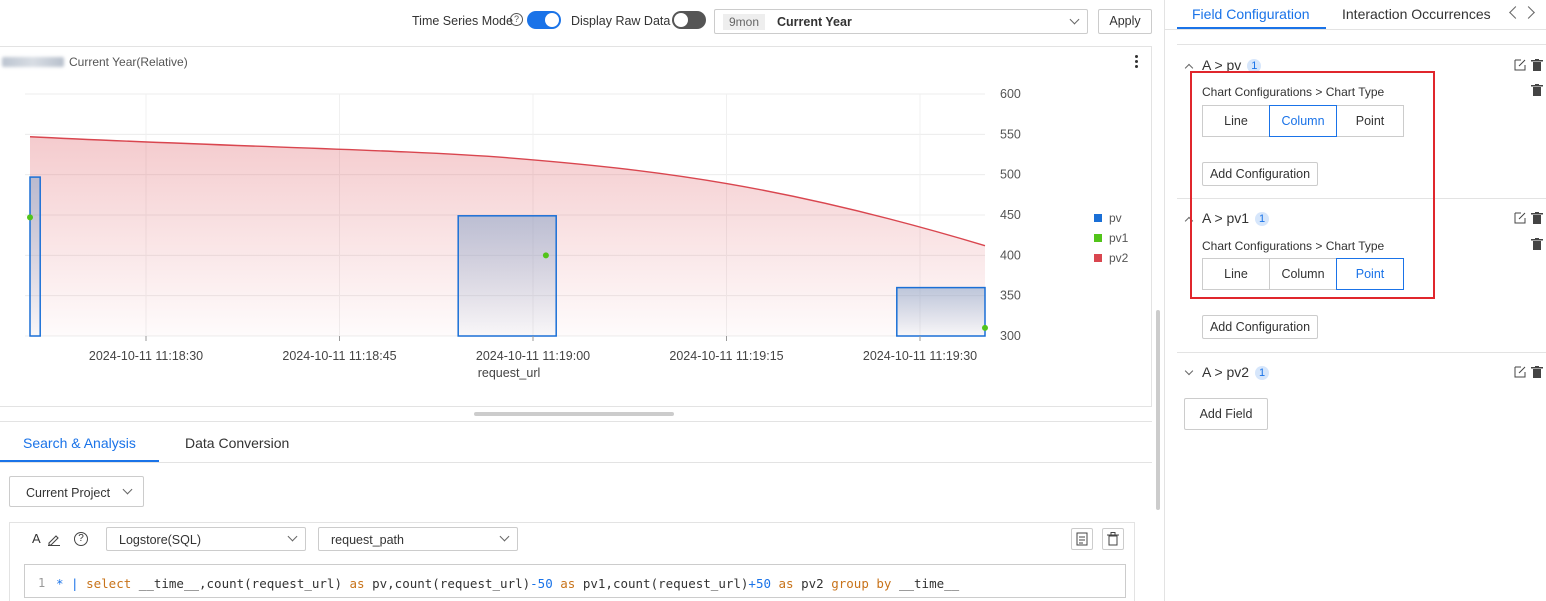 The width and height of the screenshot is (1546, 601). What do you see at coordinates (1125, 21) in the screenshot?
I see `apply-button: Apply` at bounding box center [1125, 21].